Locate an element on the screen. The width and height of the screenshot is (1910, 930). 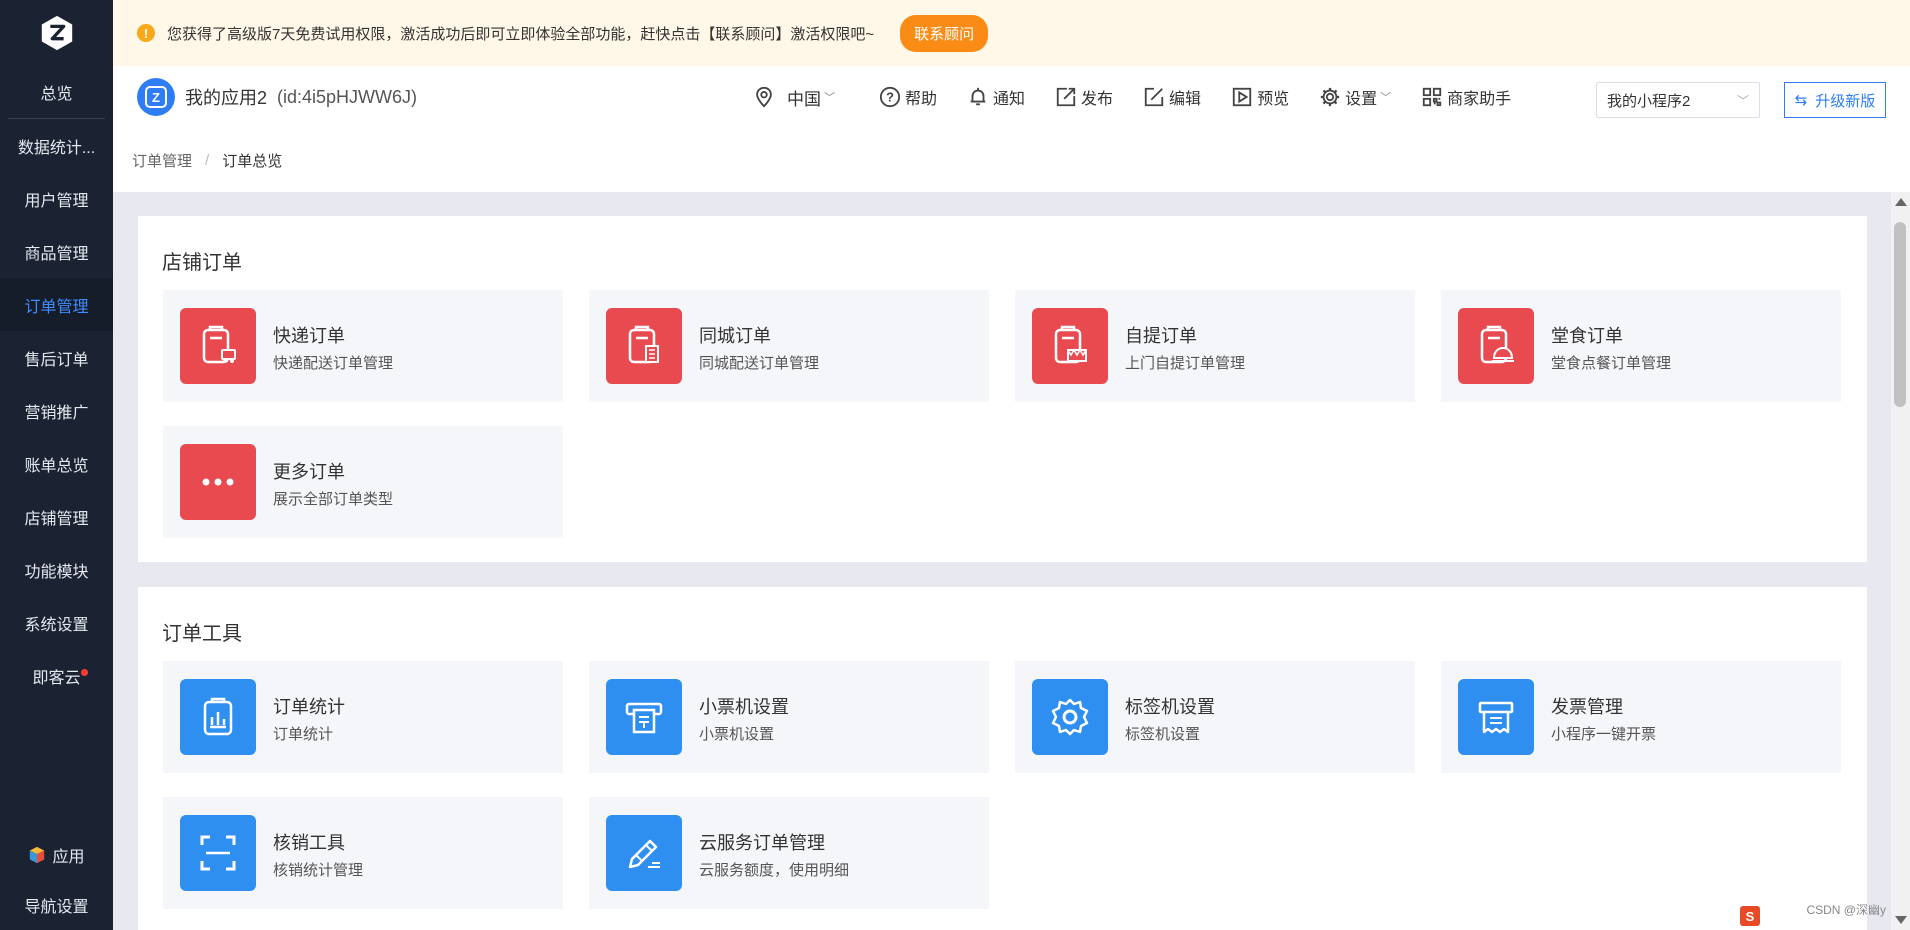
sidebar-item-products: 商品管理 is located at coordinates (56, 251).